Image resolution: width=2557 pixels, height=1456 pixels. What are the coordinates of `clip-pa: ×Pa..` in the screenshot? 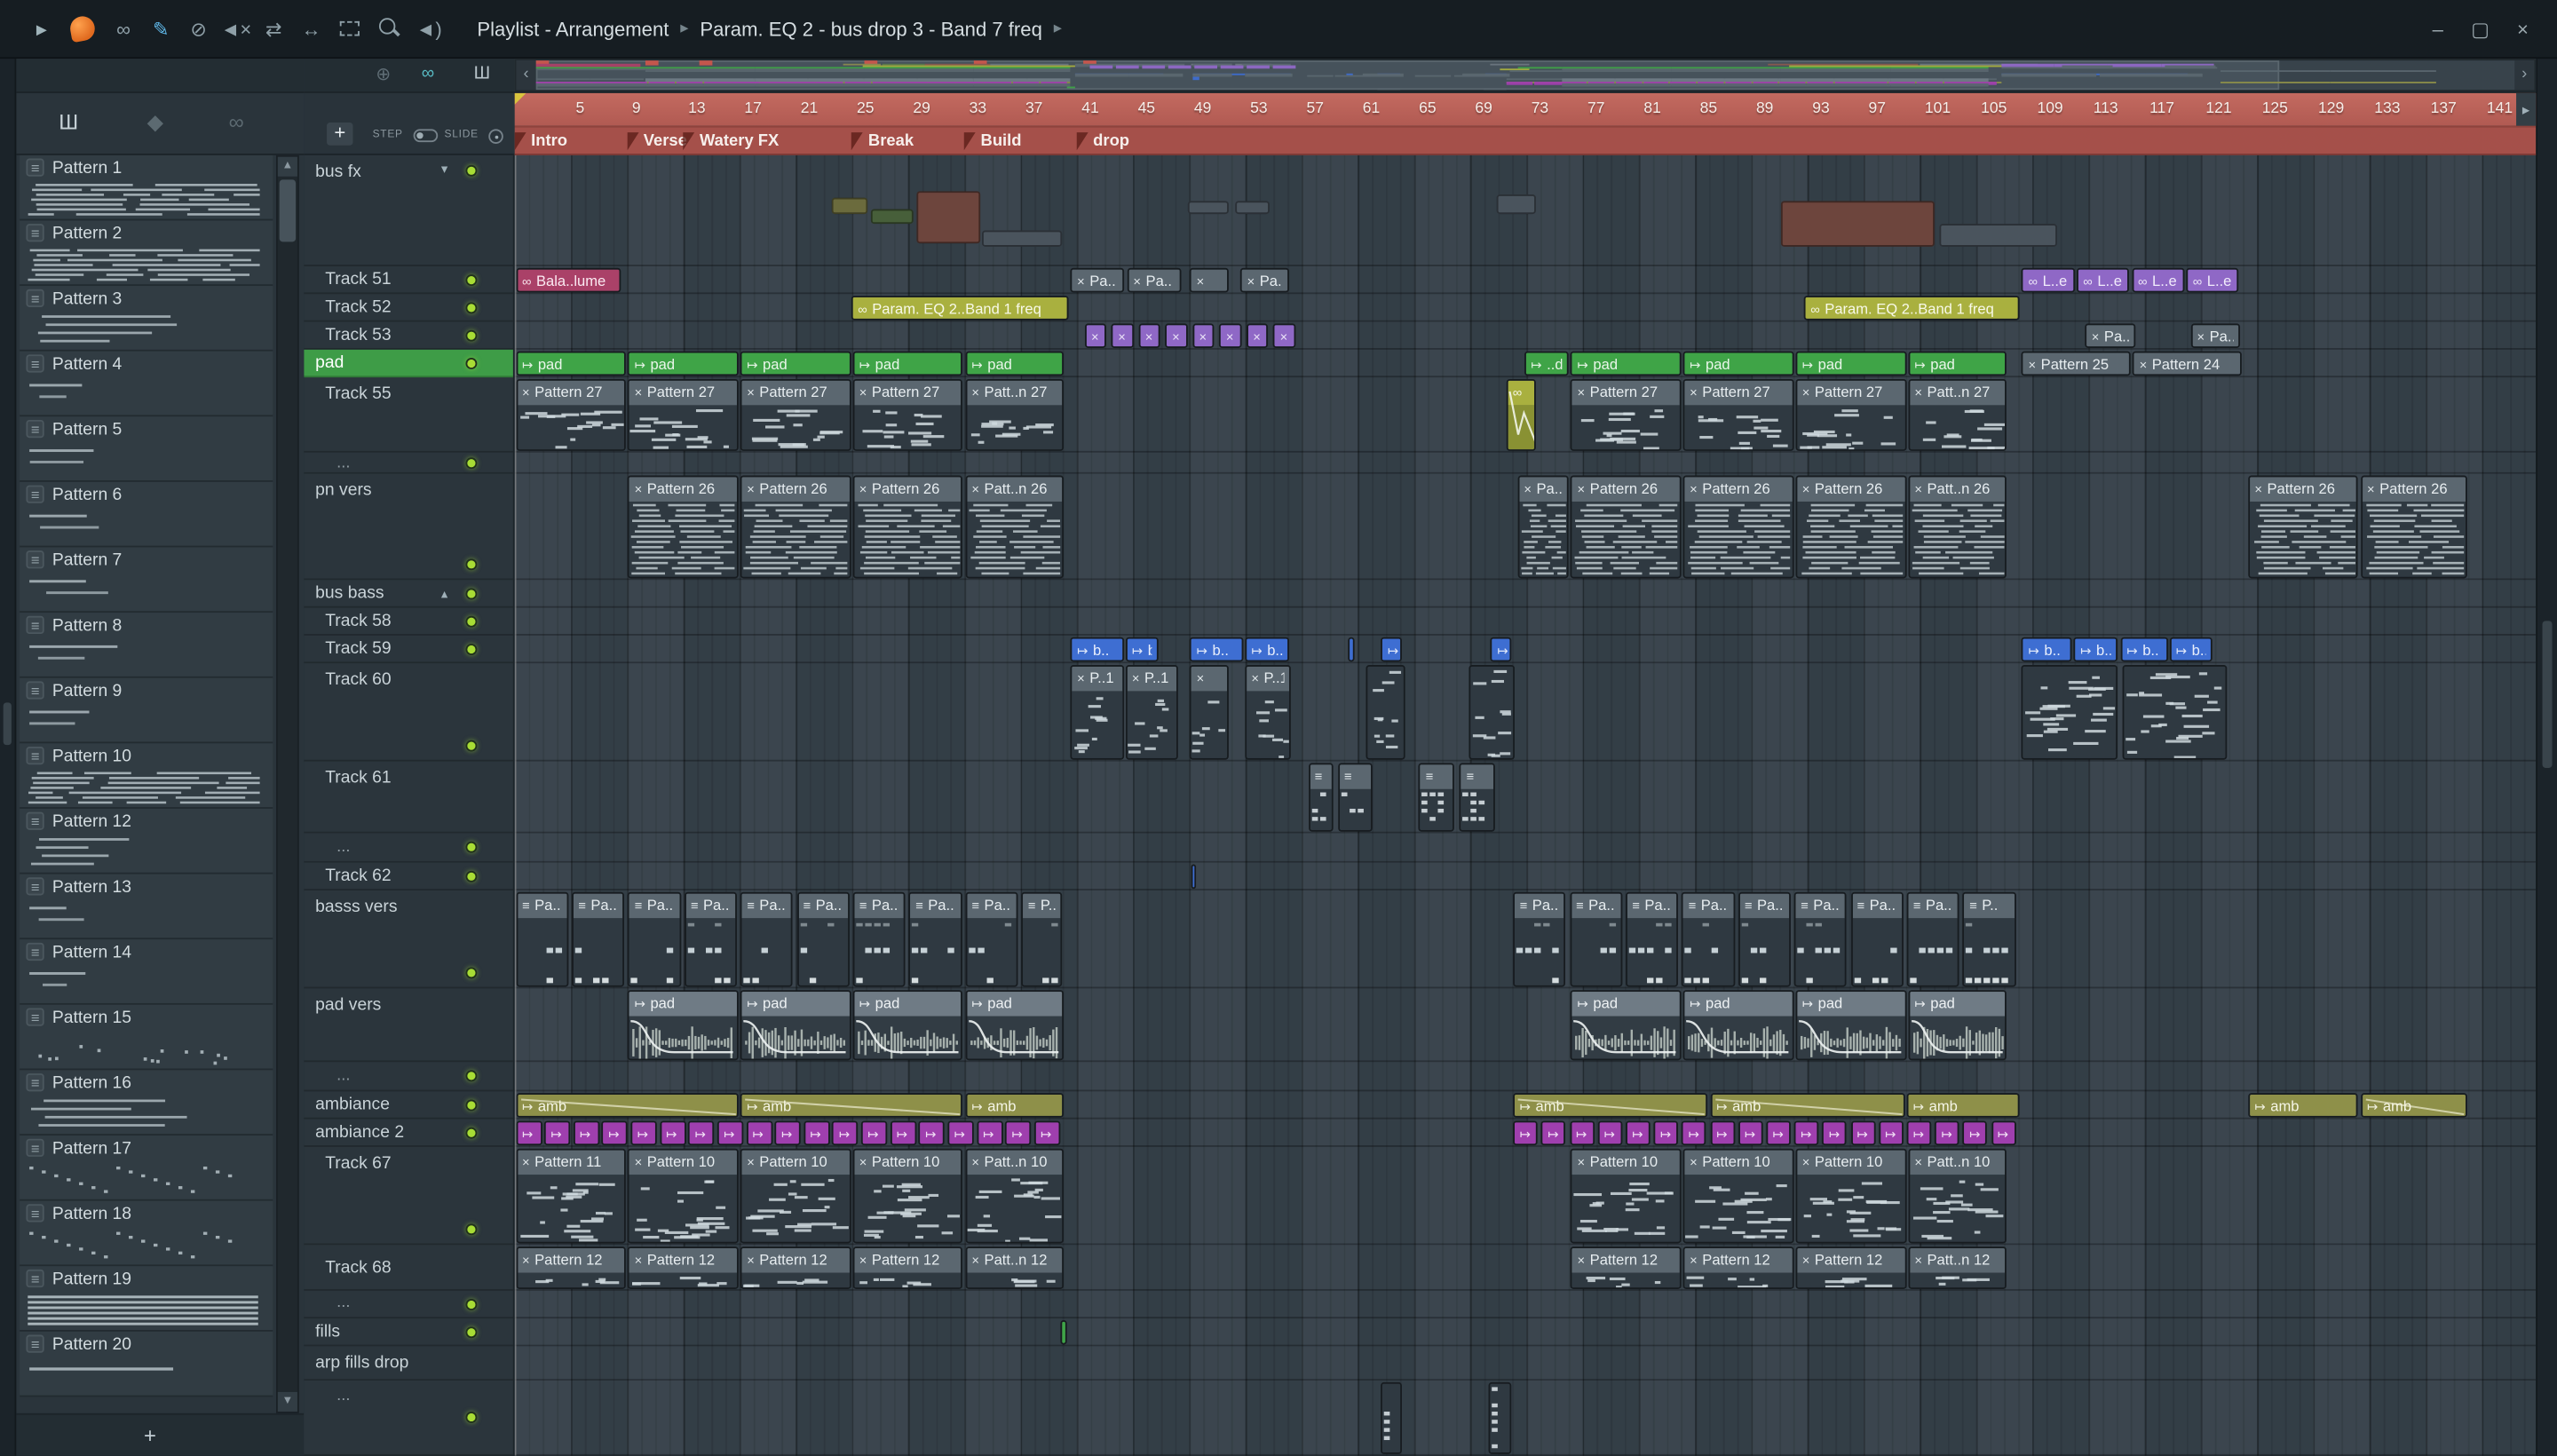 It's located at (2110, 335).